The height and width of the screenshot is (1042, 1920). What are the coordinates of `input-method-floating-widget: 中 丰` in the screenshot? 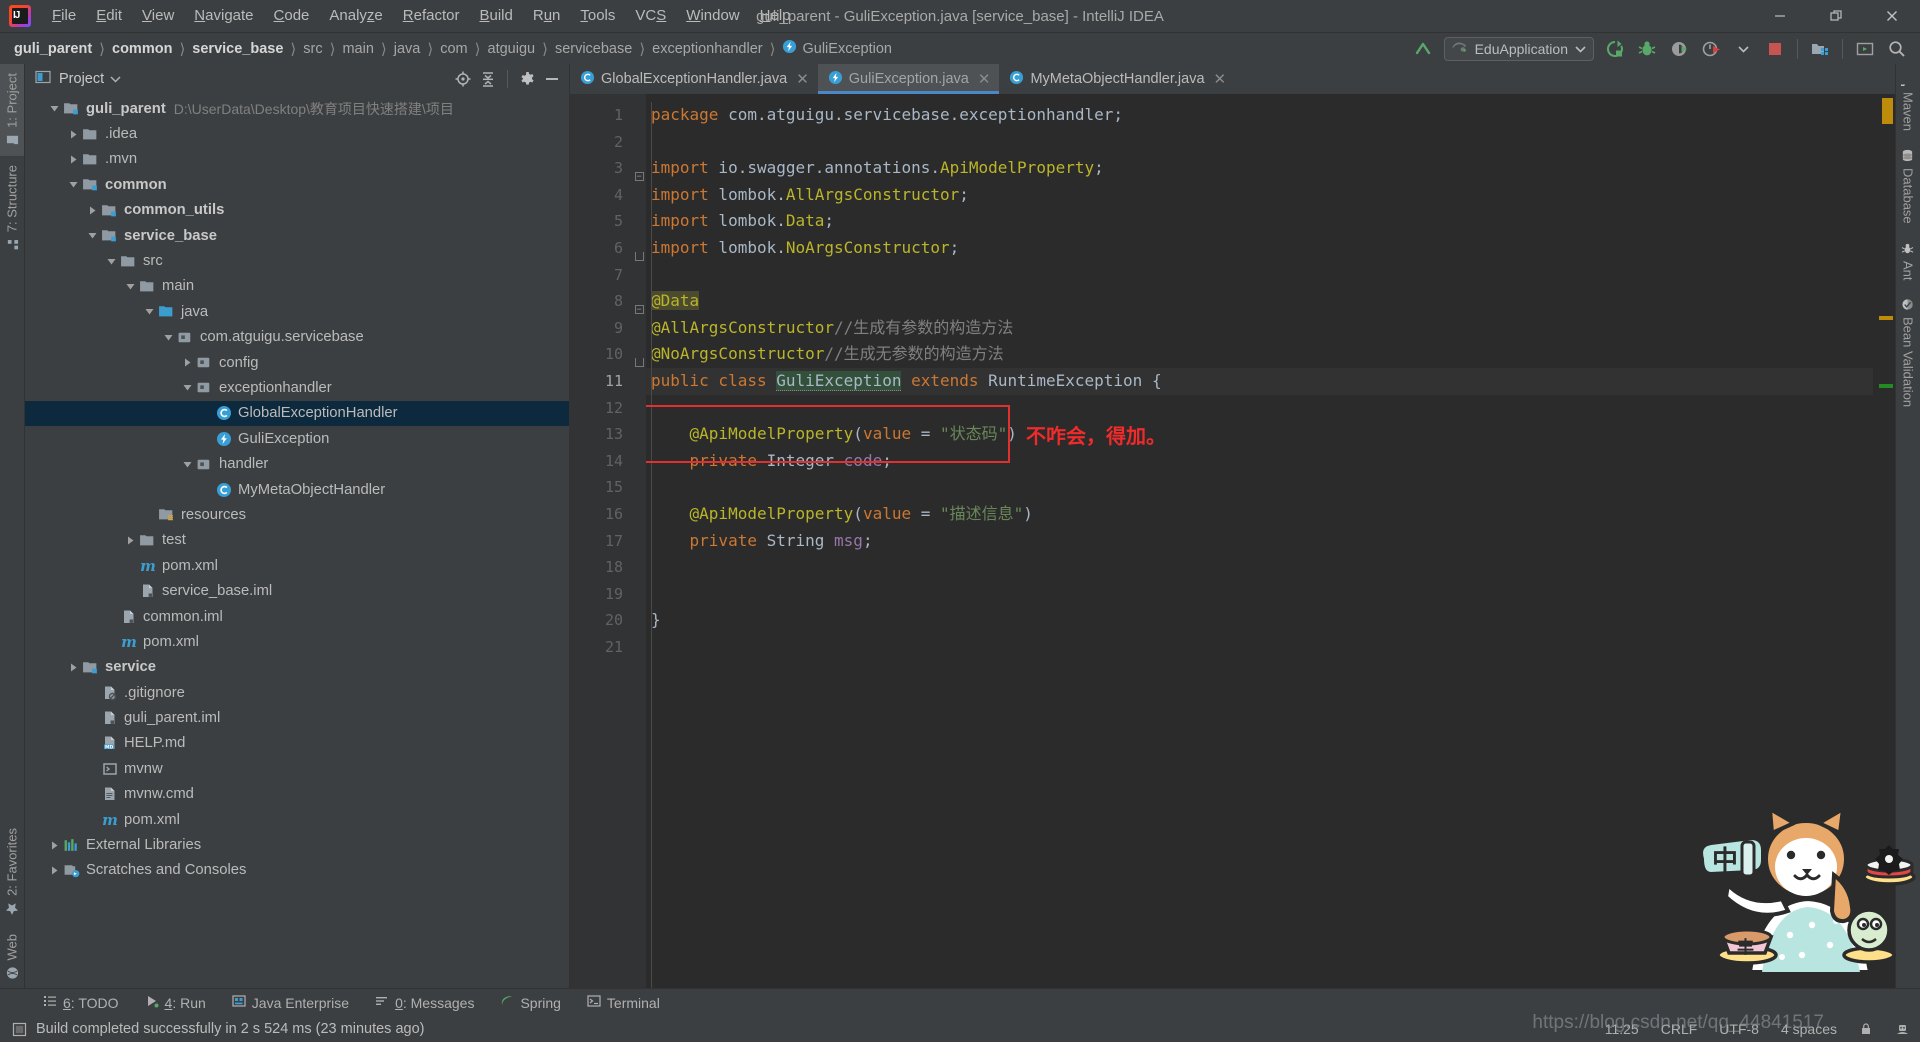 It's located at (1805, 892).